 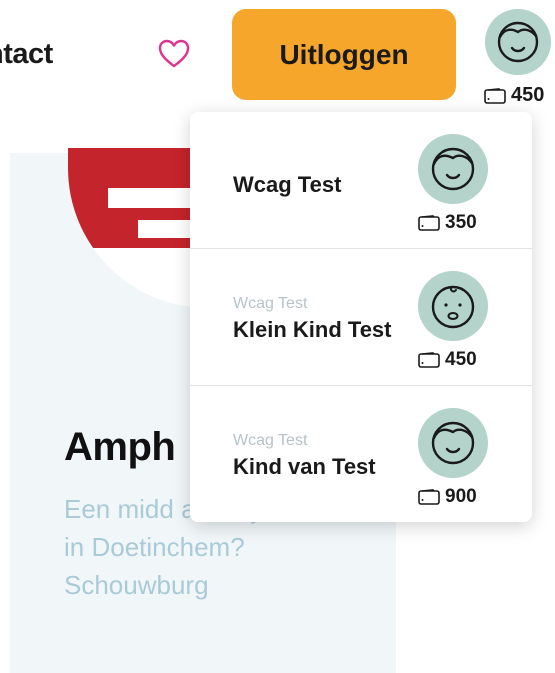 I want to click on baby-face-icon, so click(x=453, y=306).